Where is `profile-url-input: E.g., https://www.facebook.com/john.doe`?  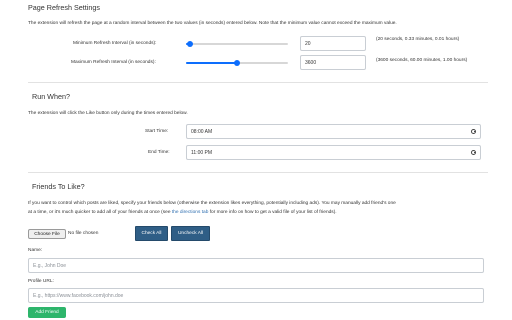 profile-url-input: E.g., https://www.facebook.com/john.doe is located at coordinates (256, 295).